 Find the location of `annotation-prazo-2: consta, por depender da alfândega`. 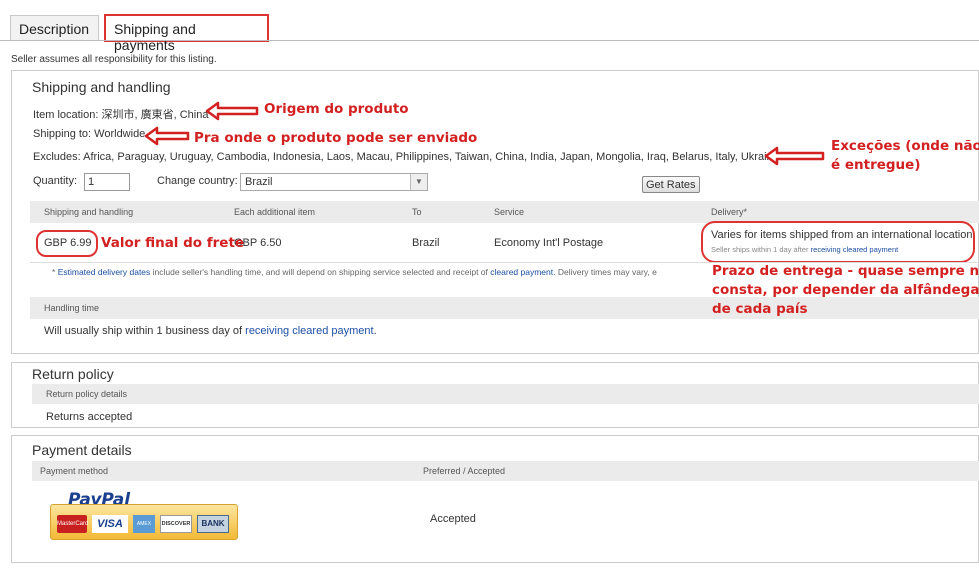

annotation-prazo-2: consta, por depender da alfândega is located at coordinates (845, 290).